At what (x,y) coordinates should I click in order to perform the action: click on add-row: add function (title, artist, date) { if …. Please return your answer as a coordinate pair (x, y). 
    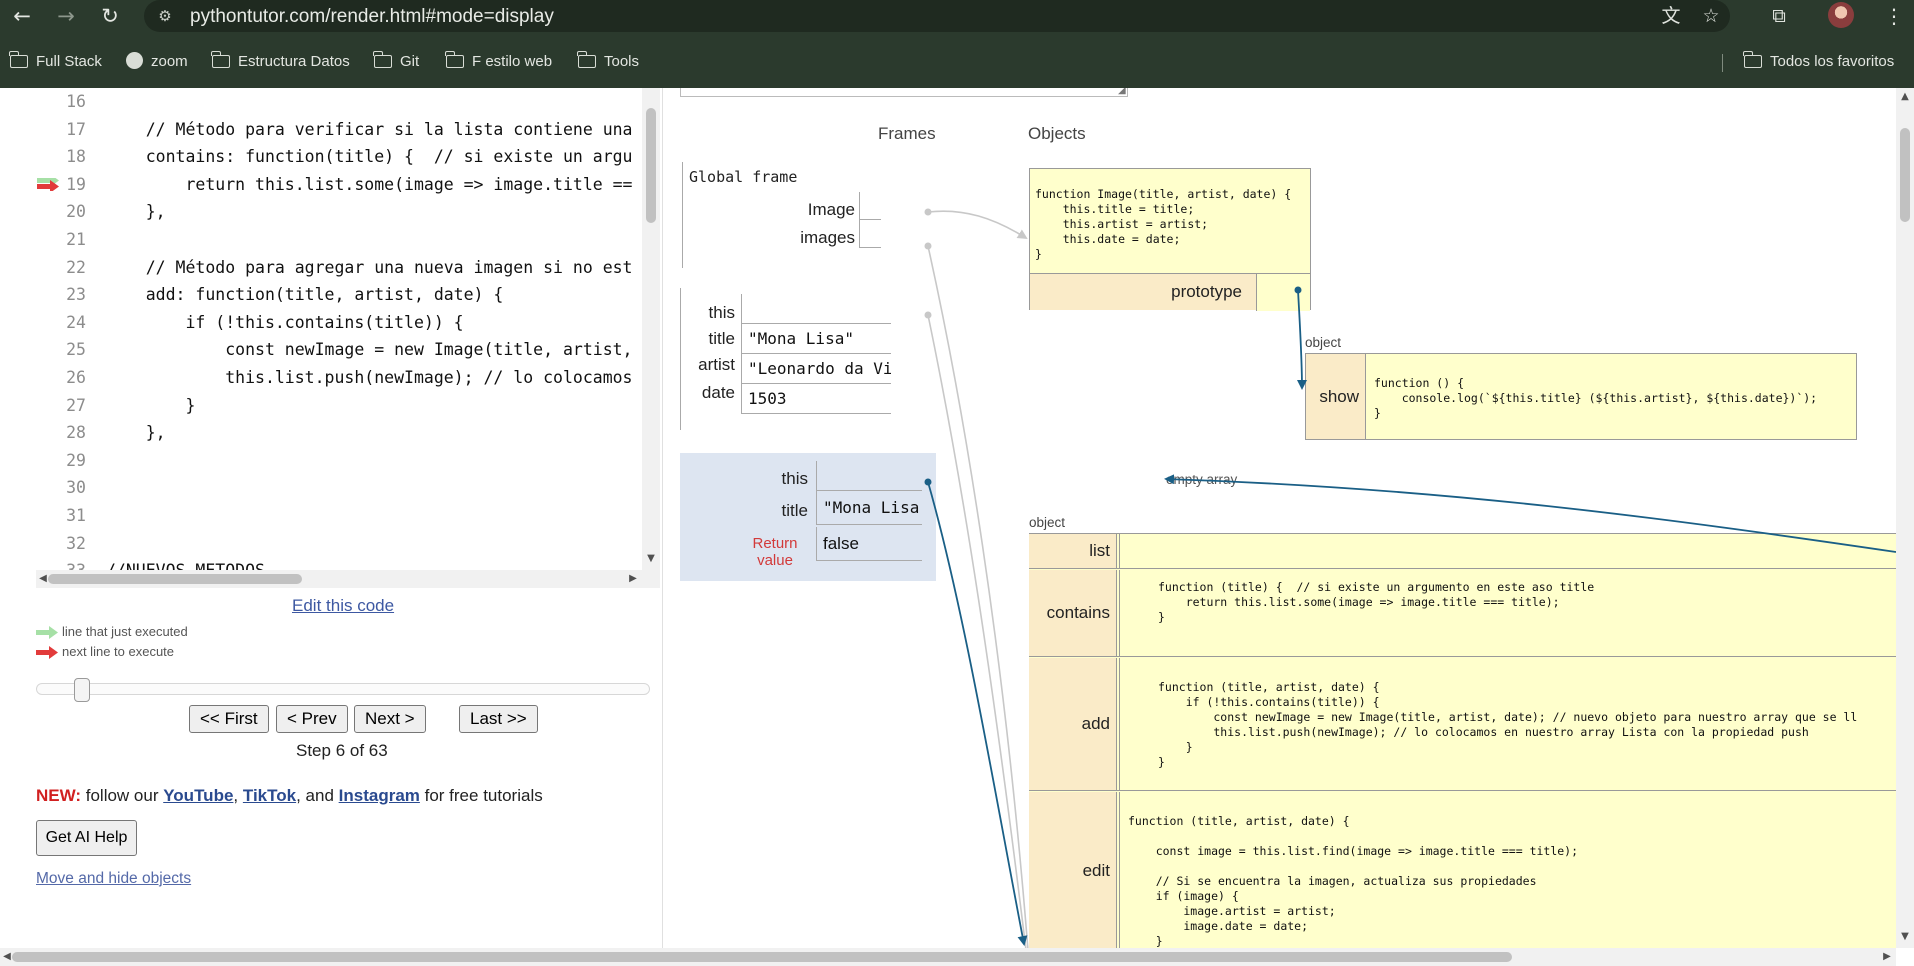
    Looking at the image, I should click on (1462, 724).